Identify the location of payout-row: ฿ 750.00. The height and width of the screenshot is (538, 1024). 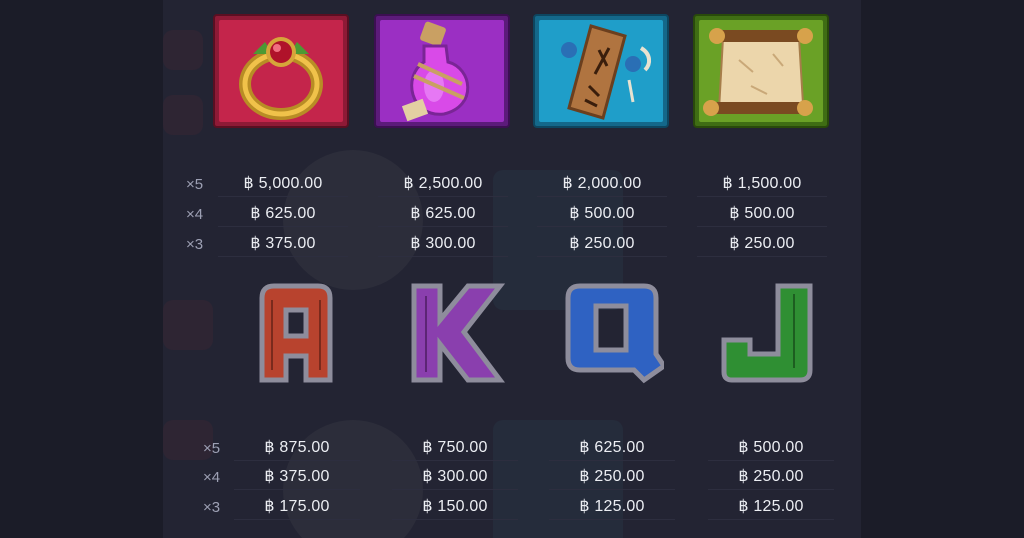
(455, 446).